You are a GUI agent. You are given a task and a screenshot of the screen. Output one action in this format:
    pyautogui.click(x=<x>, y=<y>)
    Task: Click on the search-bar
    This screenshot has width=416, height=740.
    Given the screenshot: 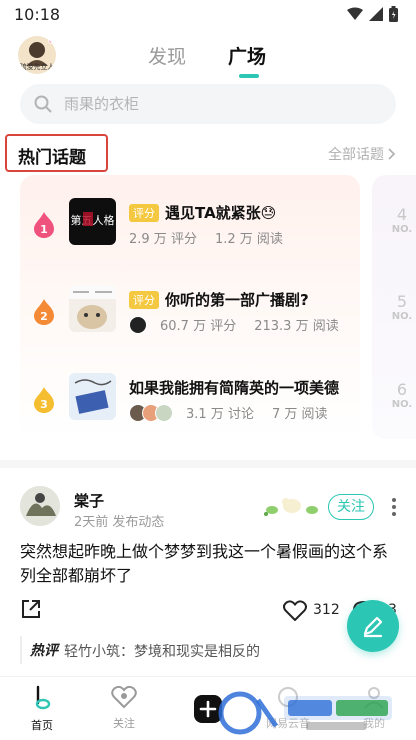 What is the action you would take?
    pyautogui.click(x=208, y=104)
    